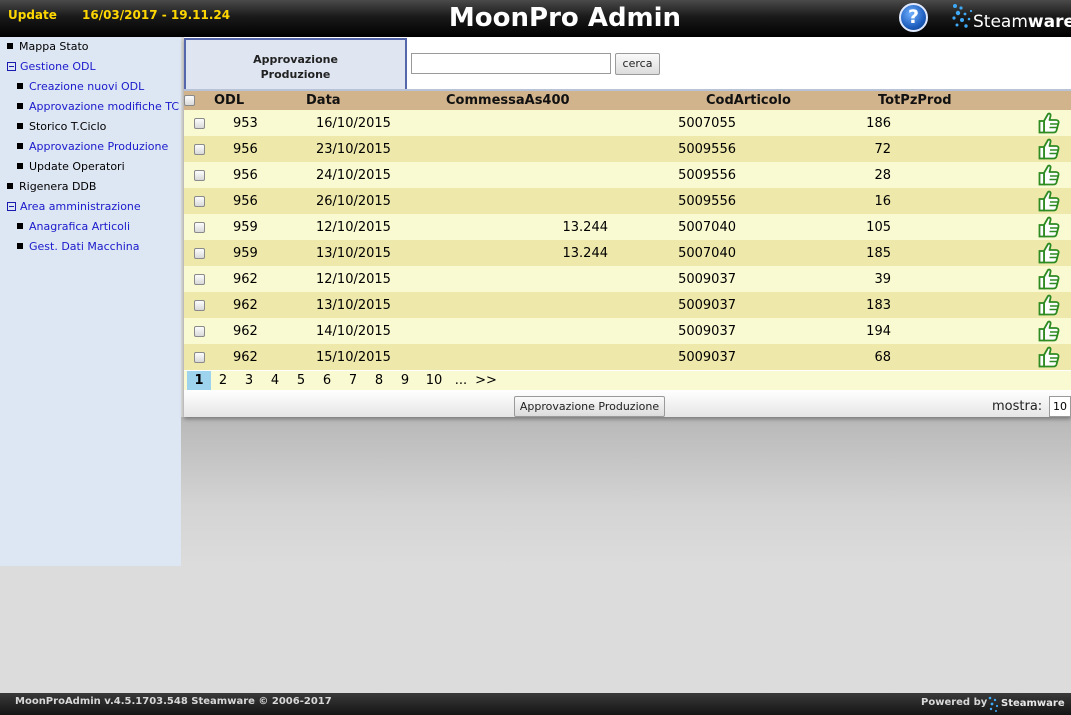 Image resolution: width=1071 pixels, height=715 pixels. What do you see at coordinates (736, 149) in the screenshot?
I see `cell-codarticolo: 5009556` at bounding box center [736, 149].